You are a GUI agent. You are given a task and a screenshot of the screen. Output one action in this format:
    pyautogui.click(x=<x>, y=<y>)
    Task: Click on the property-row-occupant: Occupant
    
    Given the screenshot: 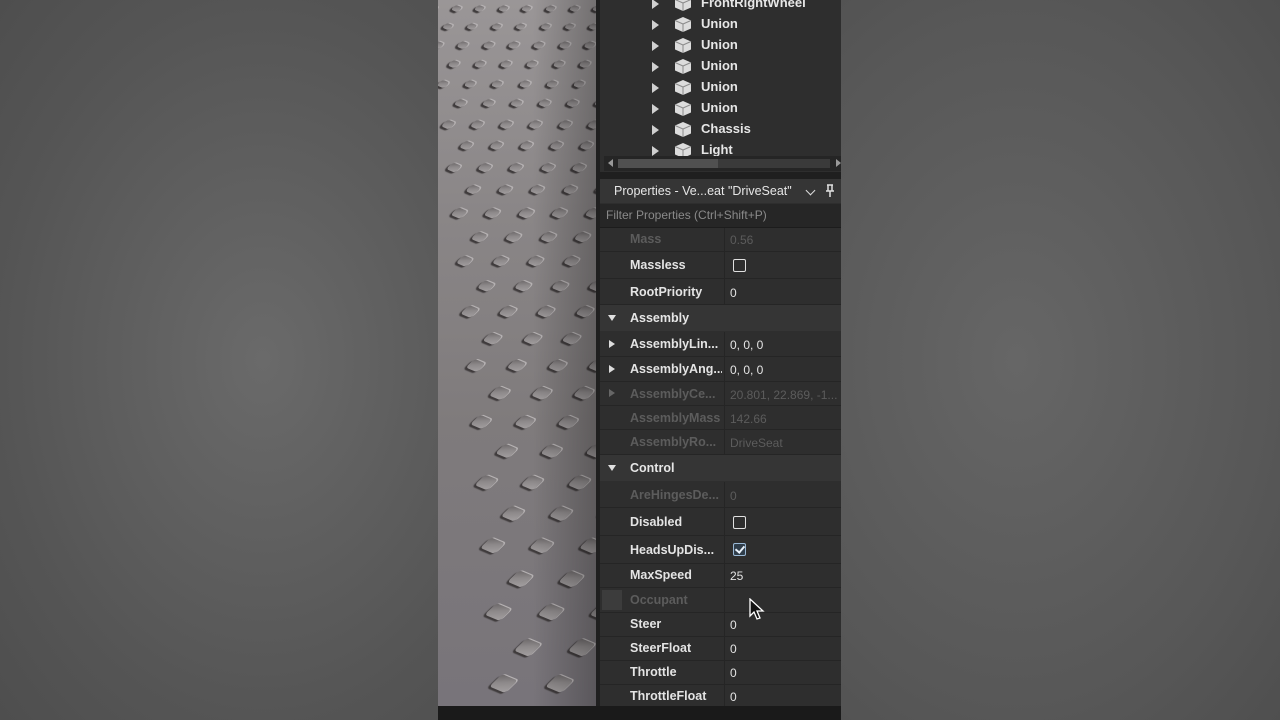 What is the action you would take?
    pyautogui.click(x=720, y=600)
    